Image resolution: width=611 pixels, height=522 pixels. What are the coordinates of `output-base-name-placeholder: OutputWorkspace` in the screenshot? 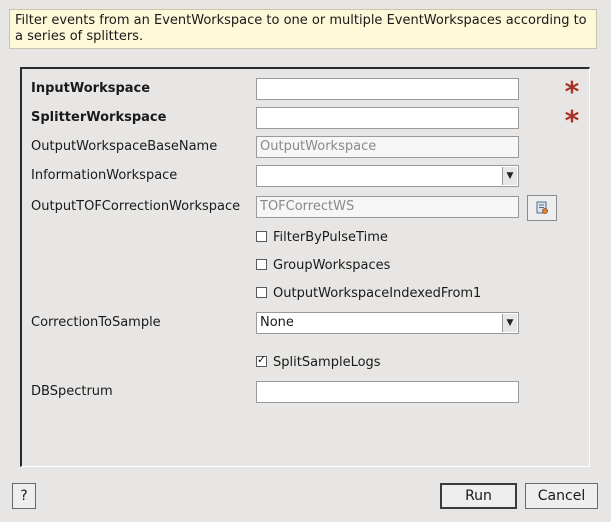 It's located at (318, 146).